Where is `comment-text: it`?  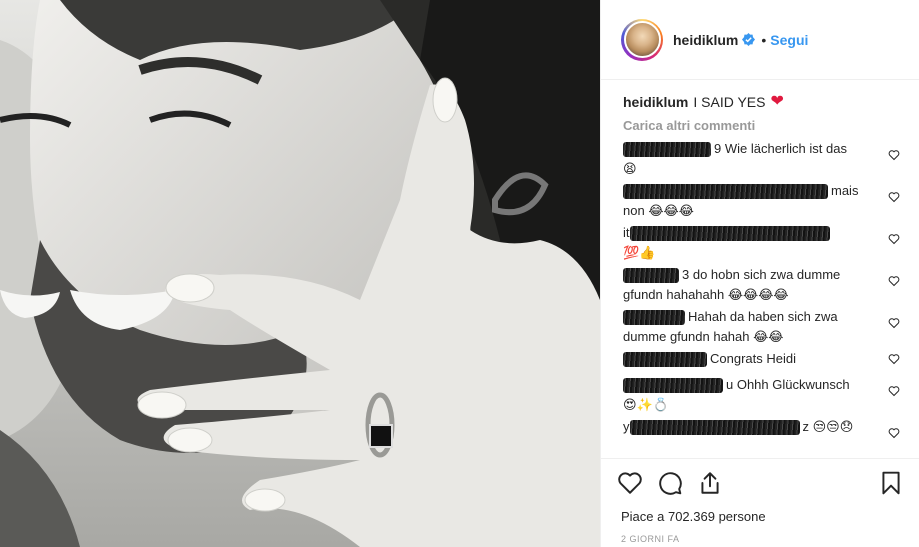
comment-text: it is located at coordinates (626, 232).